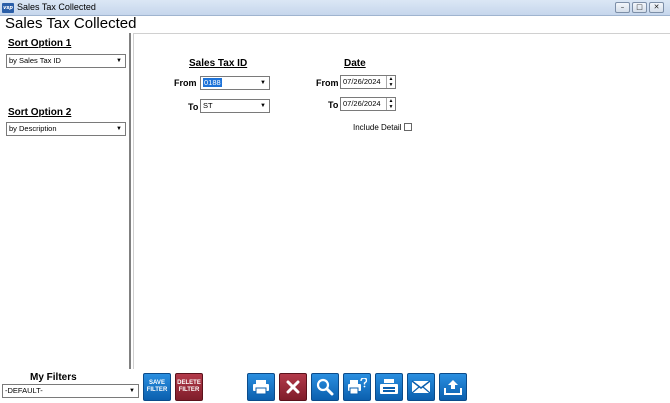 Image resolution: width=670 pixels, height=403 pixels. I want to click on date-to-input: 07/26/2024 ▲ ▼, so click(368, 104).